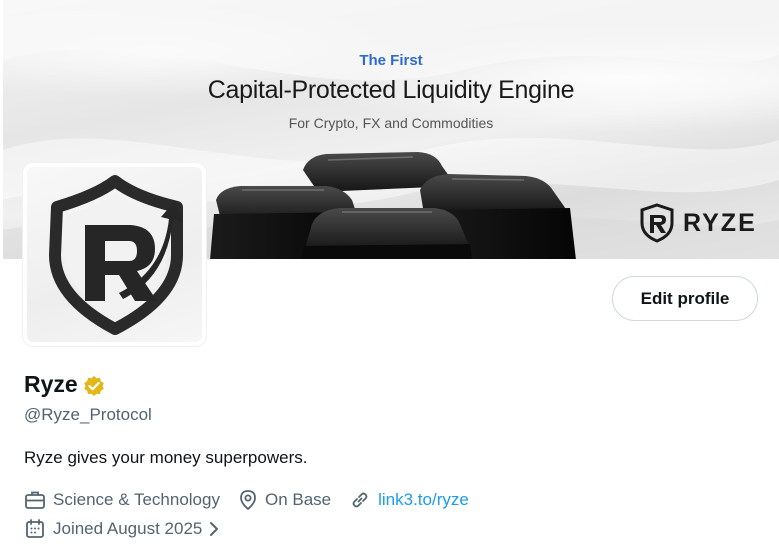 The image size is (779, 555). I want to click on calendar-icon, so click(35, 528).